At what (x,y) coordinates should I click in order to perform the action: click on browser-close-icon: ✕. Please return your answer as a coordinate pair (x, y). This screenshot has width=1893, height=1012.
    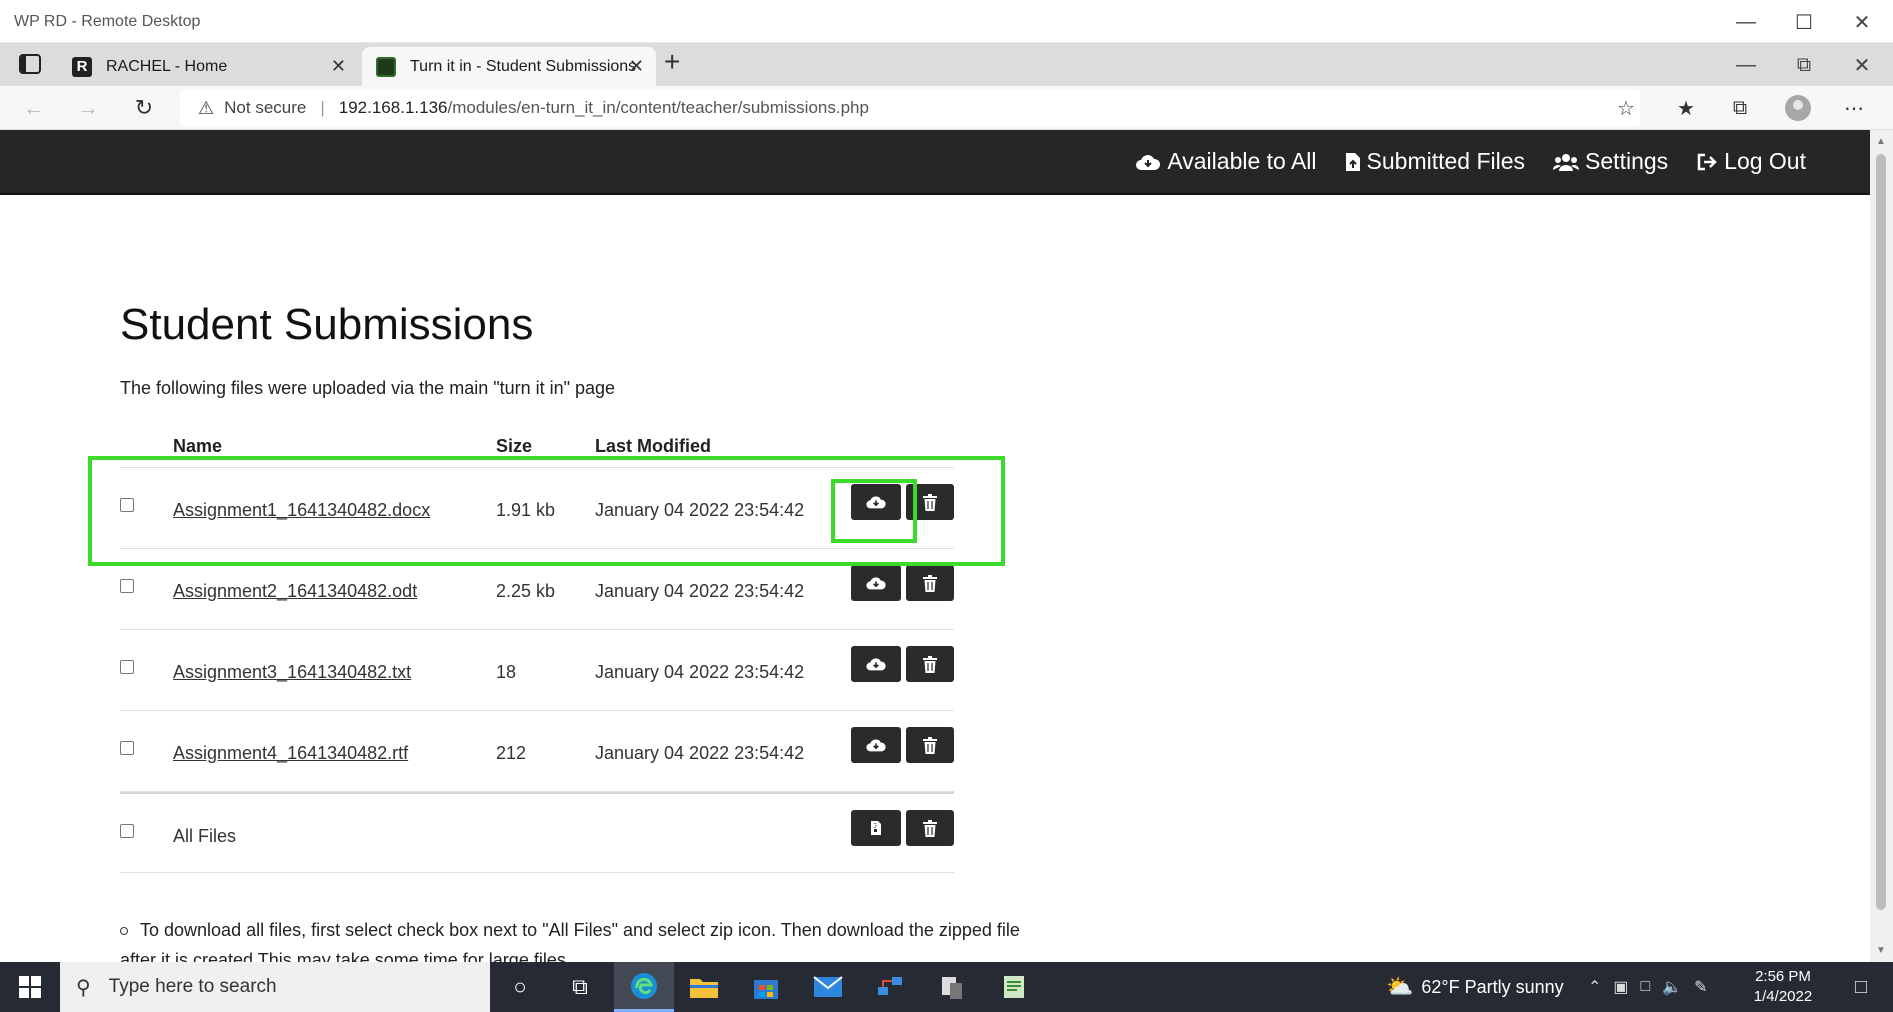
    Looking at the image, I should click on (1862, 65).